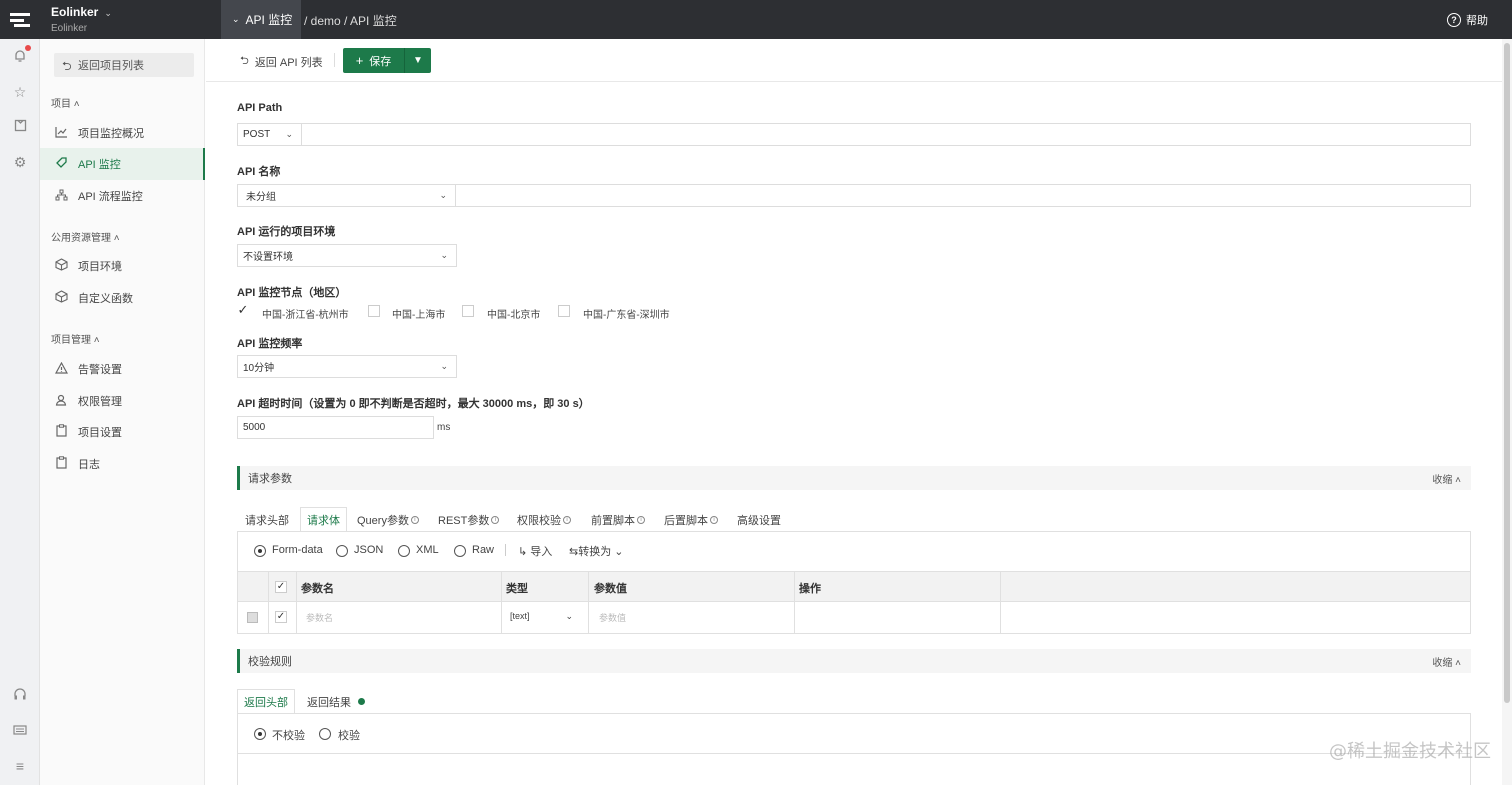  Describe the element at coordinates (122, 164) in the screenshot. I see `sidebar-item-api-monitor: API 监控` at that location.